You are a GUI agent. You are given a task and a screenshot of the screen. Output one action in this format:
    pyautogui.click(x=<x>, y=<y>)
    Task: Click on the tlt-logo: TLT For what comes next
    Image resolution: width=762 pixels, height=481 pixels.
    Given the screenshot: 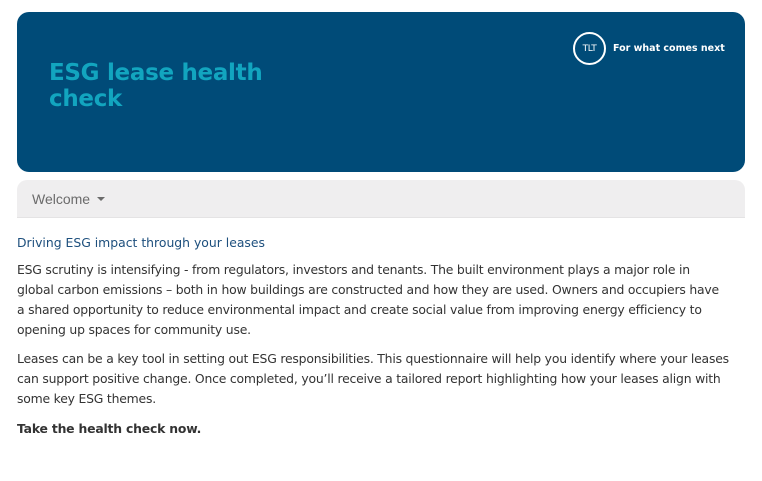 What is the action you would take?
    pyautogui.click(x=649, y=48)
    